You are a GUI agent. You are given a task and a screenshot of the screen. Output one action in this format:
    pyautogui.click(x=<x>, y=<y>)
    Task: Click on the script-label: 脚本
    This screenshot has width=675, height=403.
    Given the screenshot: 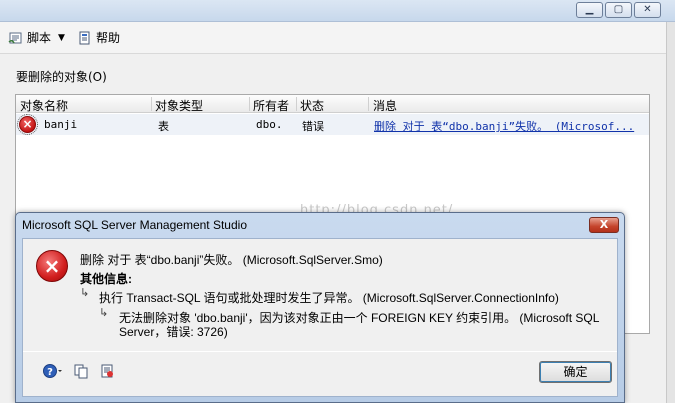 What is the action you would take?
    pyautogui.click(x=39, y=38)
    